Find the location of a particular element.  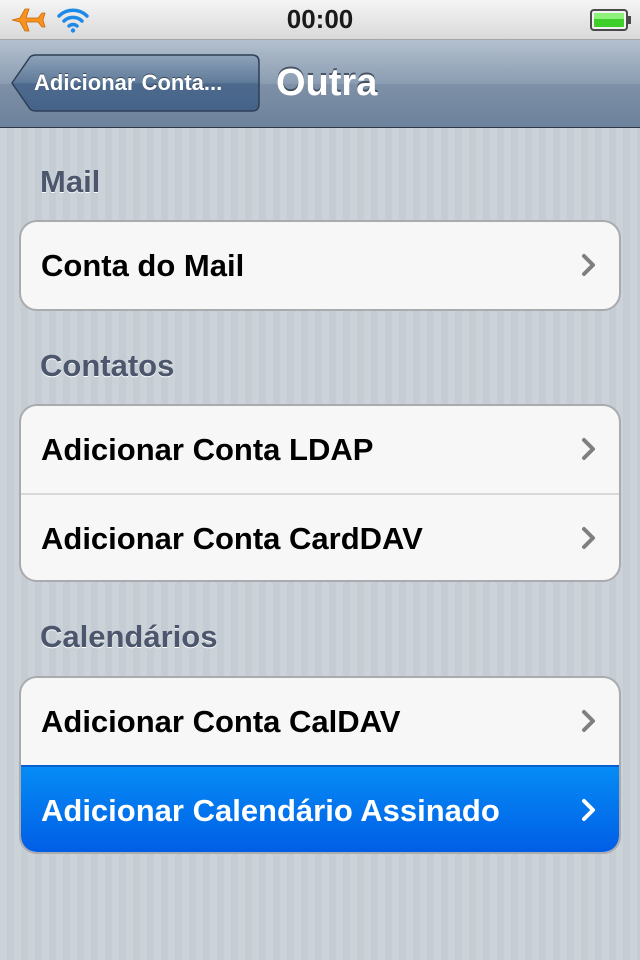

row-adicionar-calendario-assinado: Adicionar Calendário Assinado is located at coordinates (320, 808).